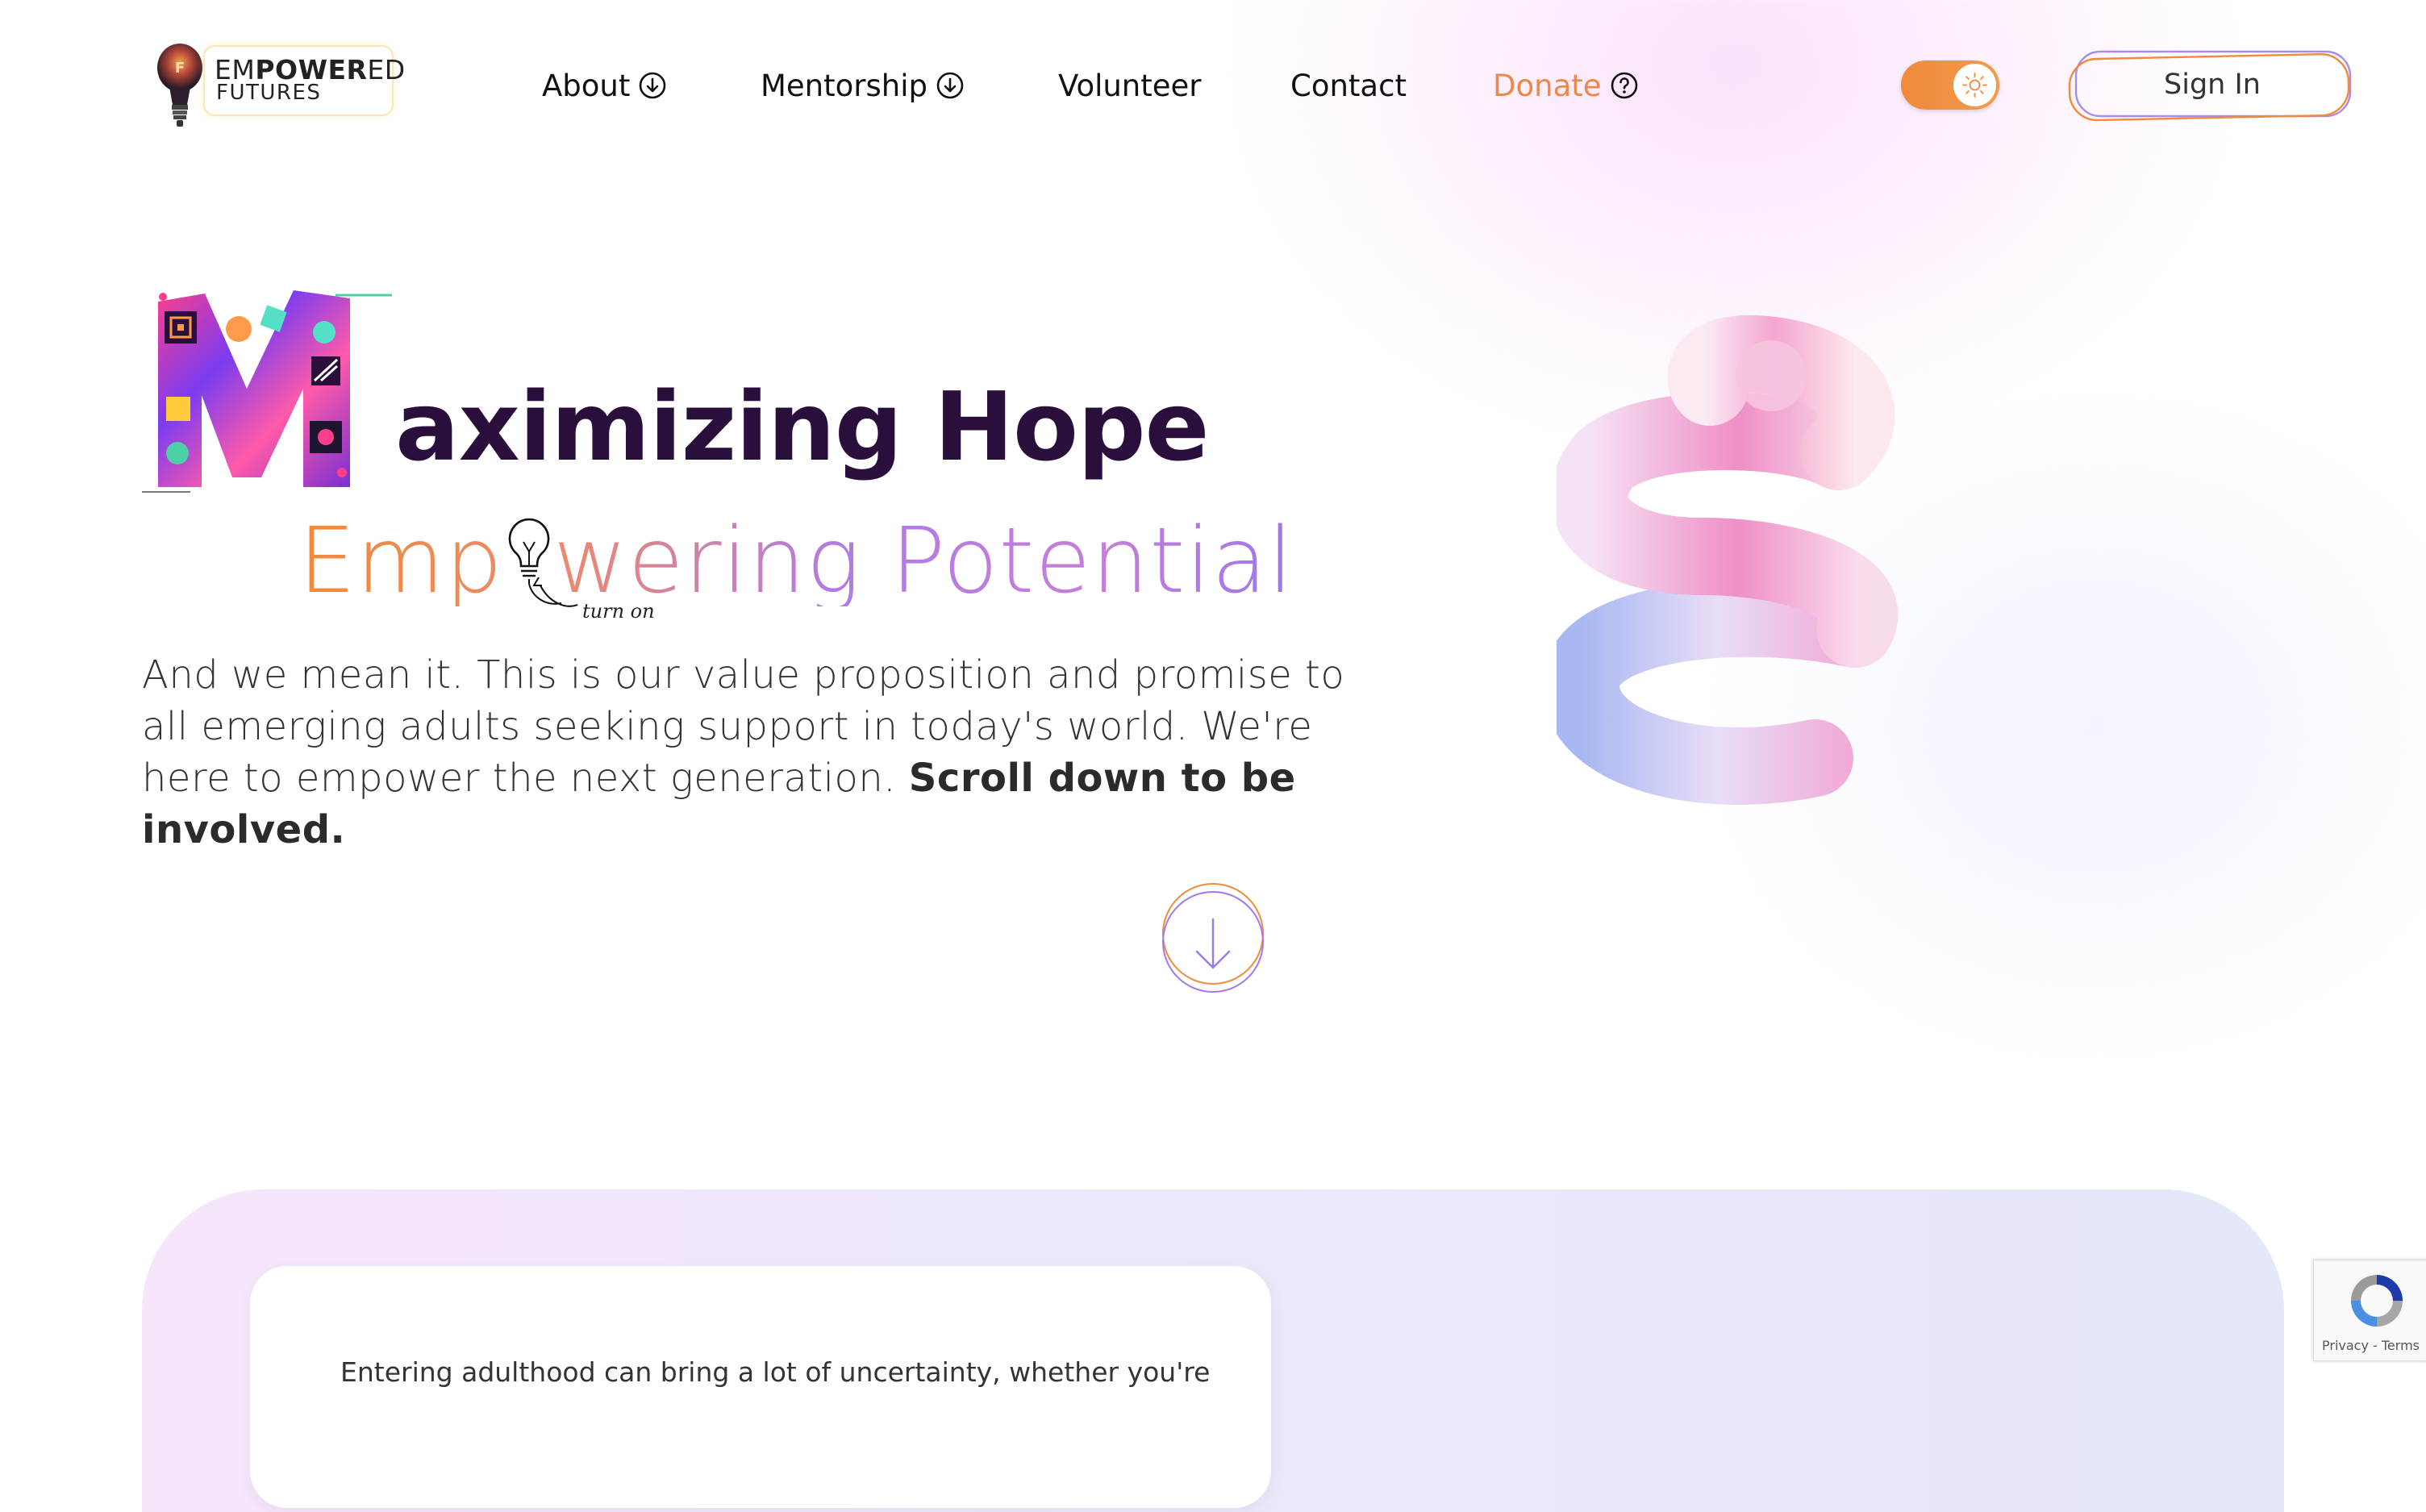  I want to click on sign-in-label: Sign In, so click(2212, 85).